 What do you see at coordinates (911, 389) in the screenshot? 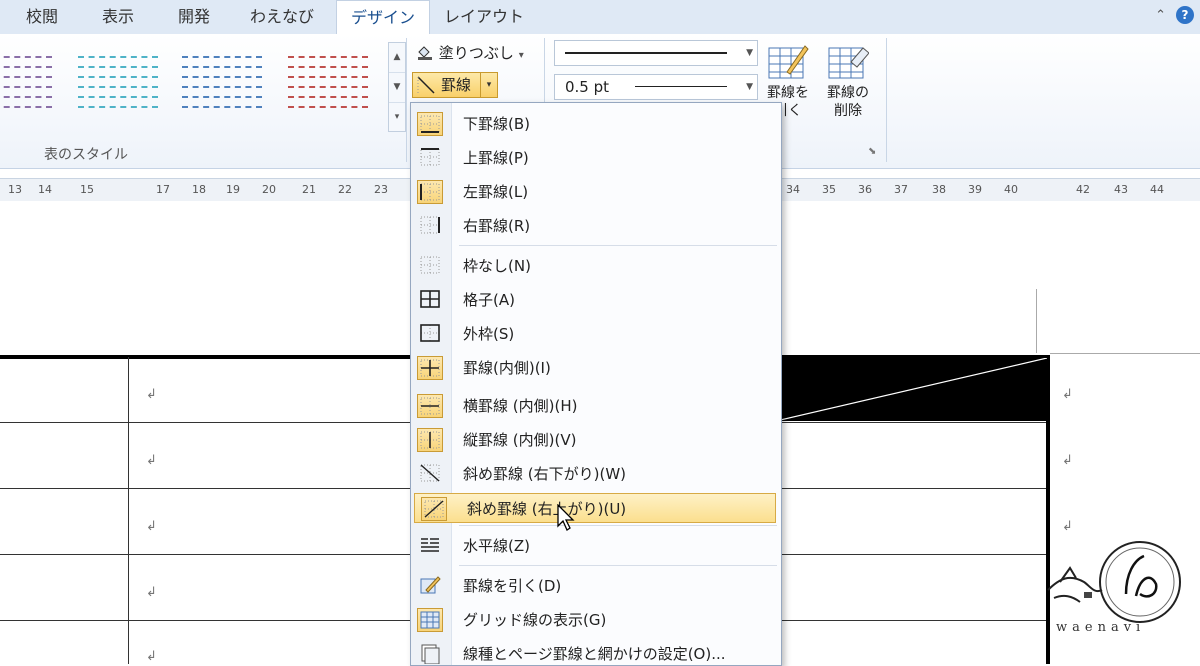
I see `shaded-cell-diagonal` at bounding box center [911, 389].